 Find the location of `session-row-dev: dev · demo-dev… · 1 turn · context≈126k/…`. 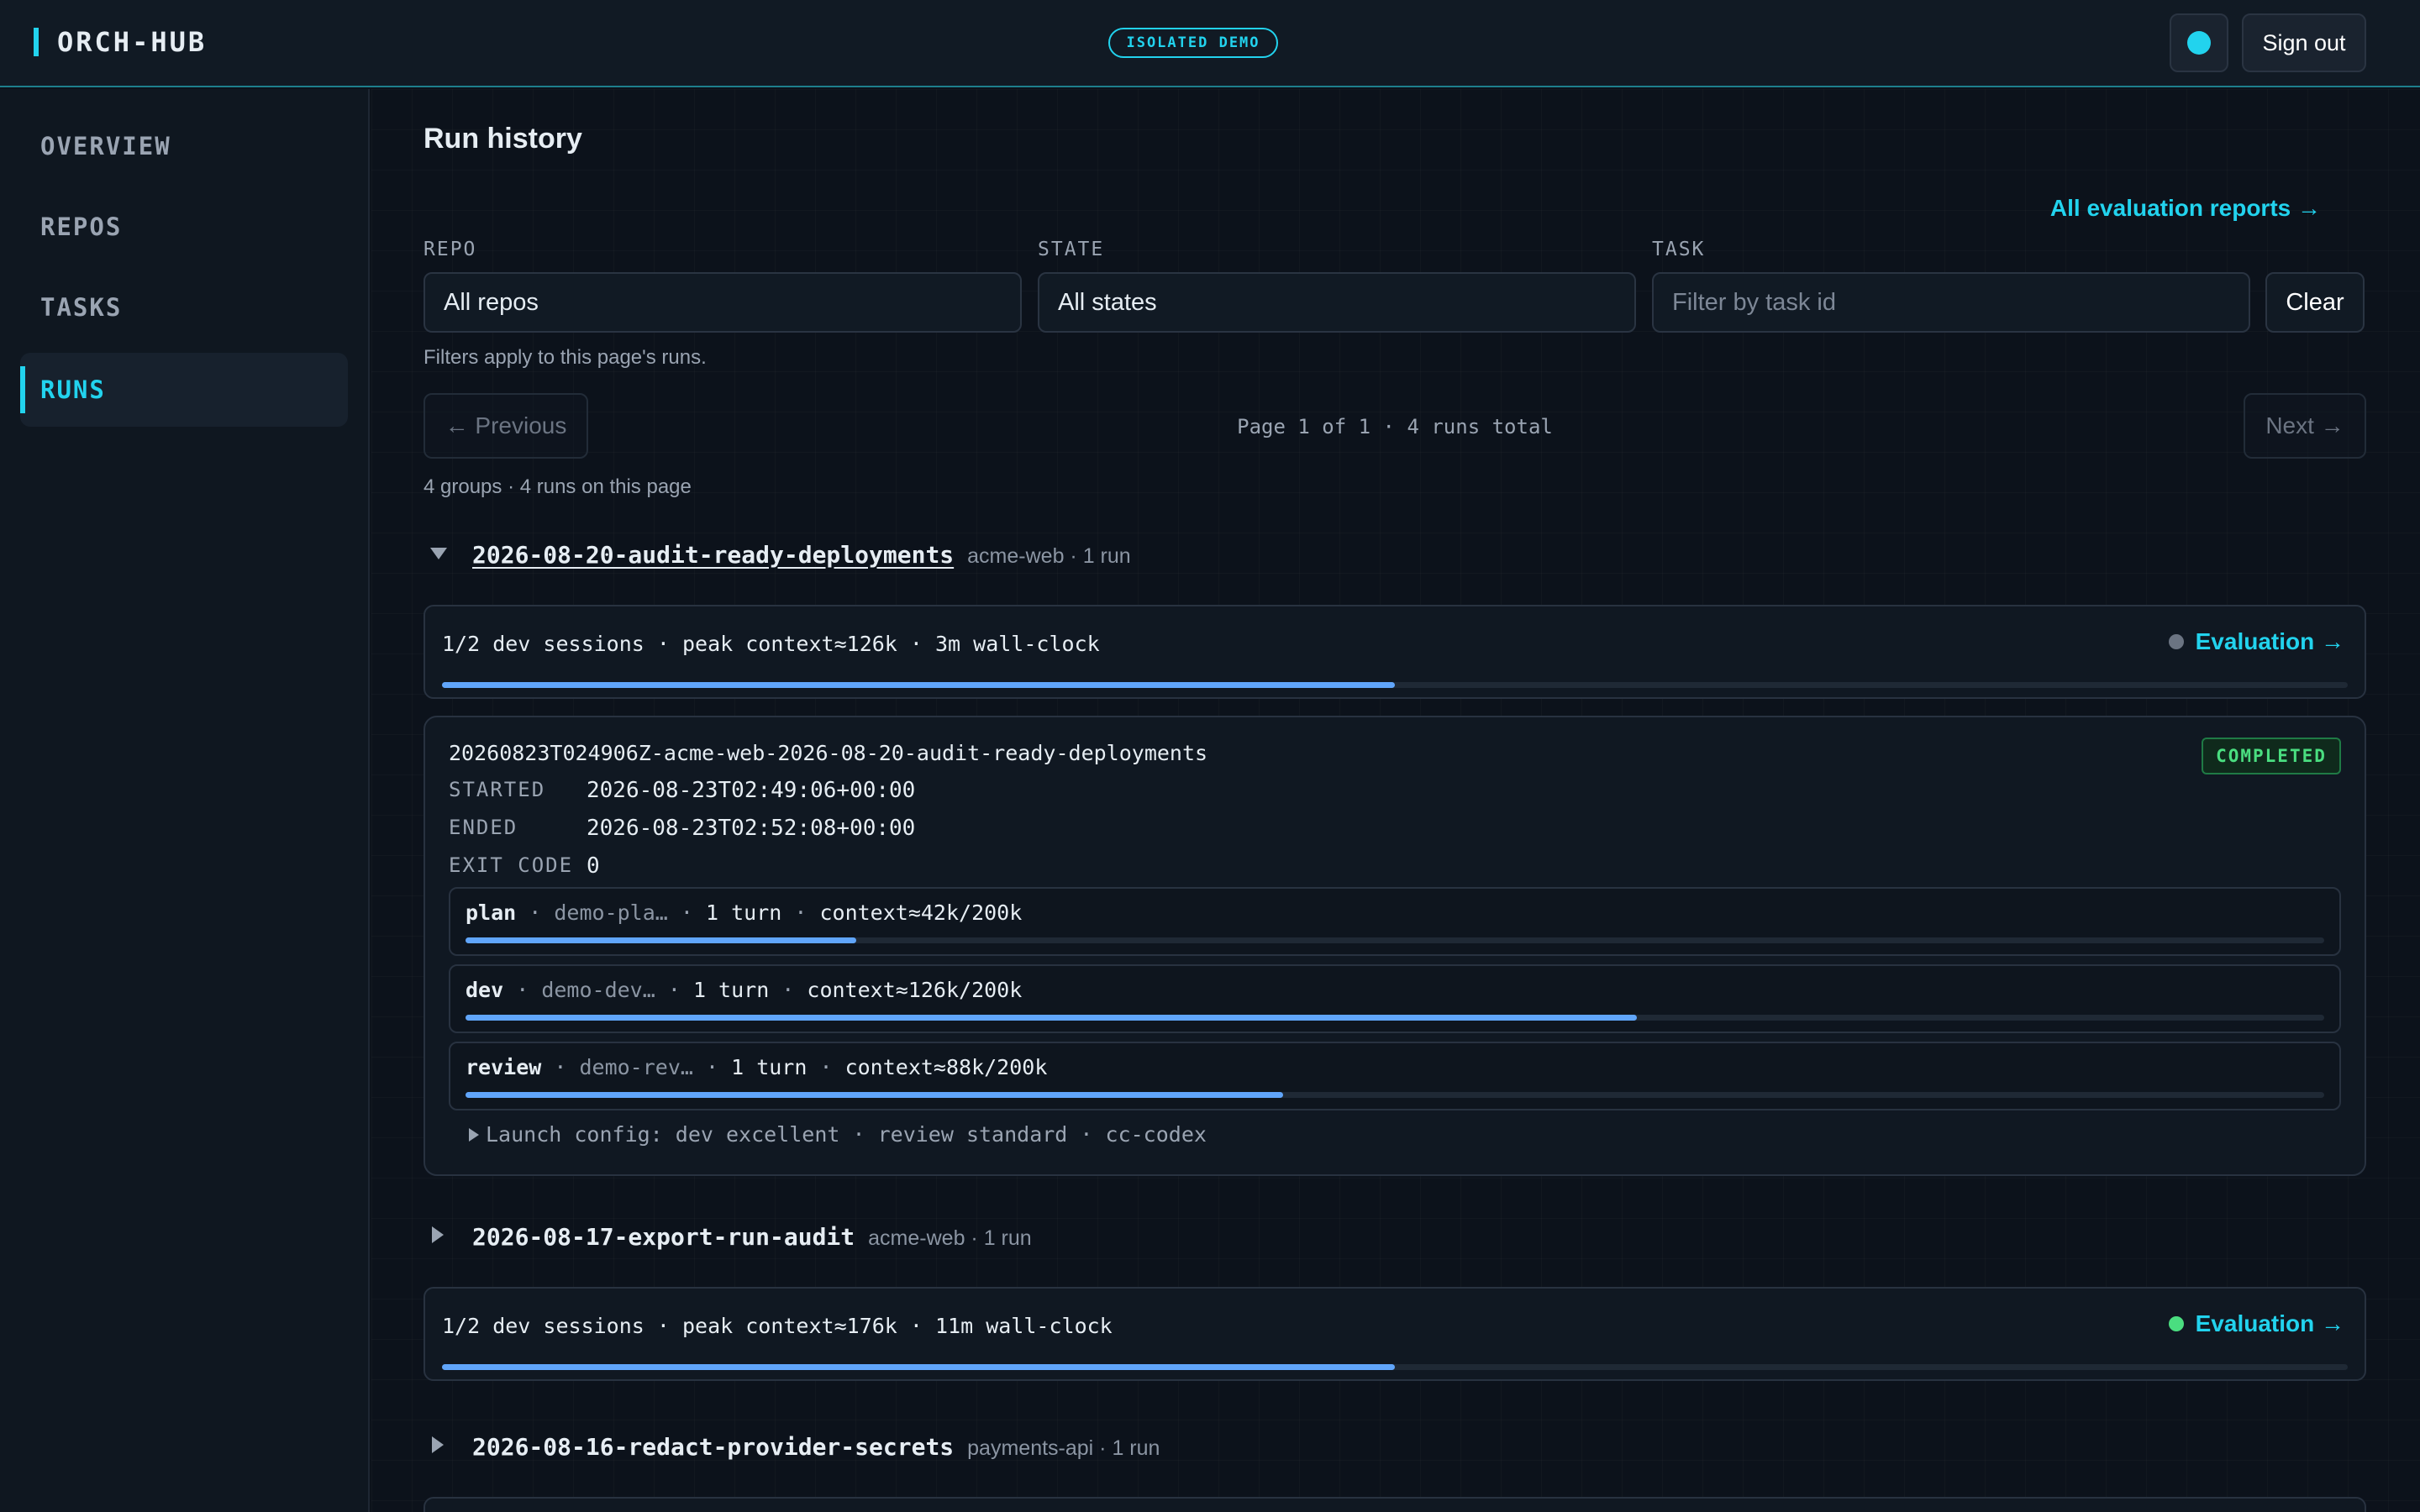

session-row-dev: dev · demo-dev… · 1 turn · context≈126k/… is located at coordinates (1395, 998).